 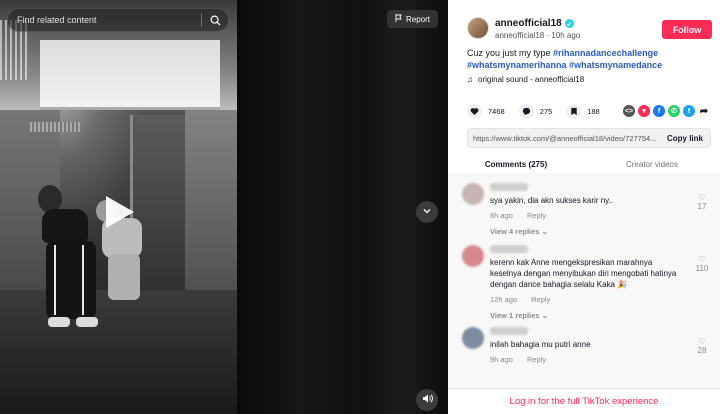 What do you see at coordinates (644, 111) in the screenshot?
I see `send-icon: ▾` at bounding box center [644, 111].